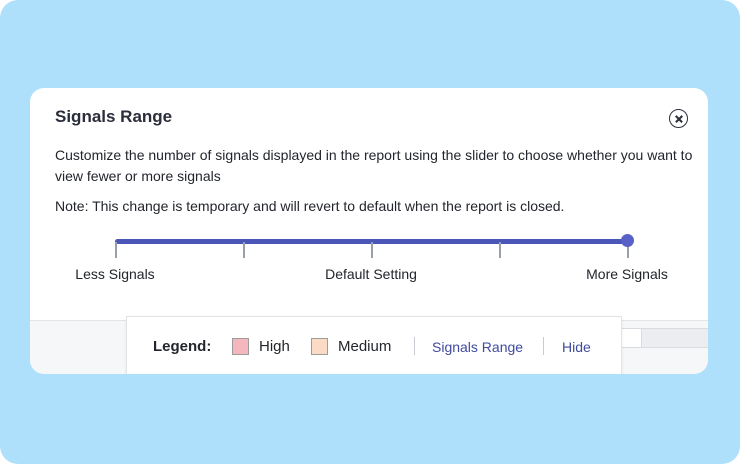 This screenshot has width=740, height=464. I want to click on legend-bar: Legend: High Medium Signals Range Hide, so click(374, 345).